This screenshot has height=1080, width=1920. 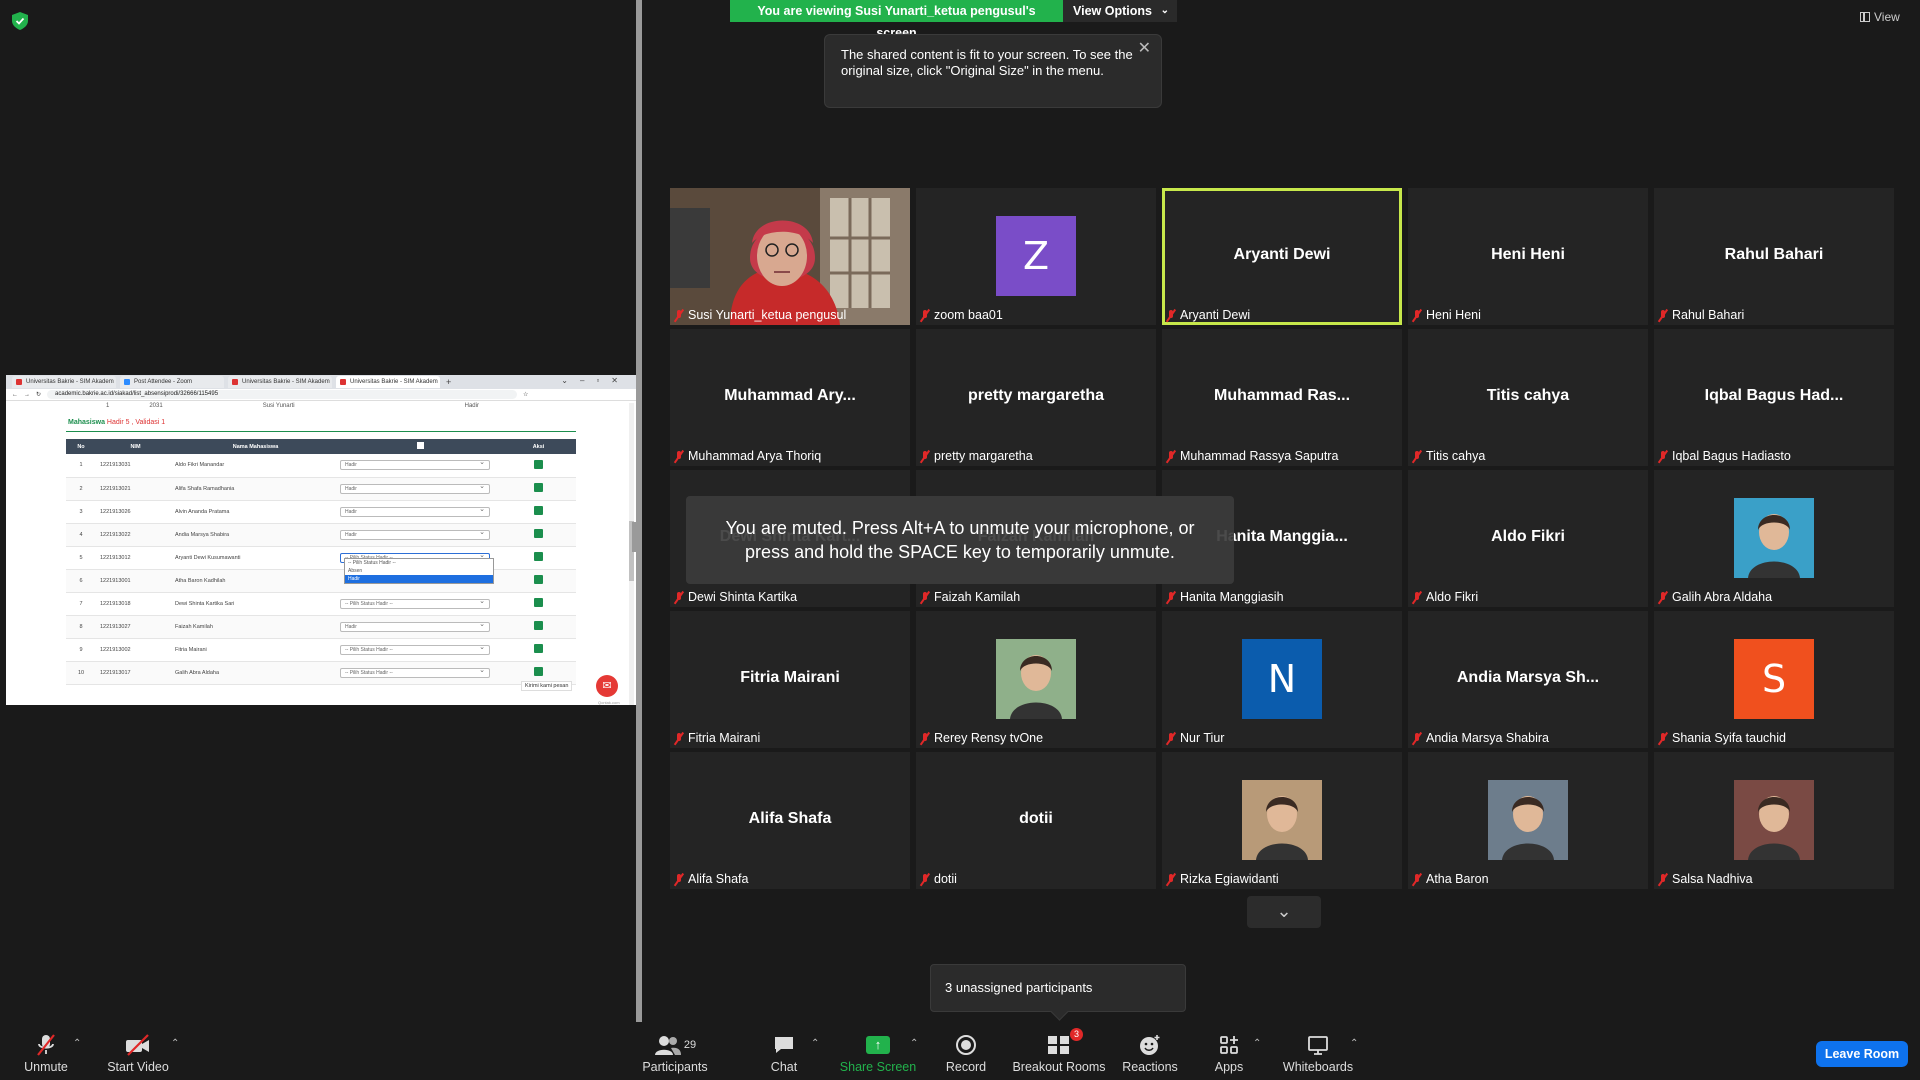 I want to click on cell-nim: 1221913001, so click(x=133, y=581).